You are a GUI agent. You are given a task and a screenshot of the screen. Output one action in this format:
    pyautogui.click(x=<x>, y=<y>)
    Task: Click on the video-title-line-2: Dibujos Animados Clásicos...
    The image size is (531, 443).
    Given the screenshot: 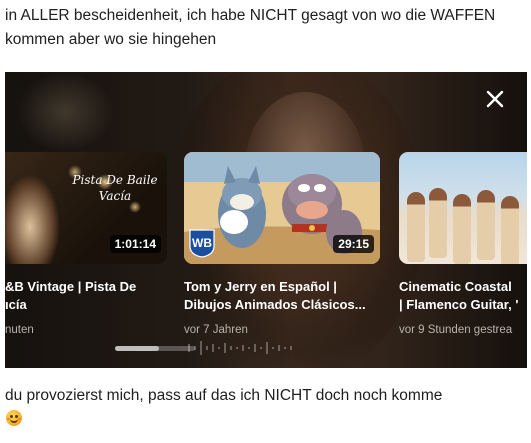 What is the action you would take?
    pyautogui.click(x=282, y=305)
    